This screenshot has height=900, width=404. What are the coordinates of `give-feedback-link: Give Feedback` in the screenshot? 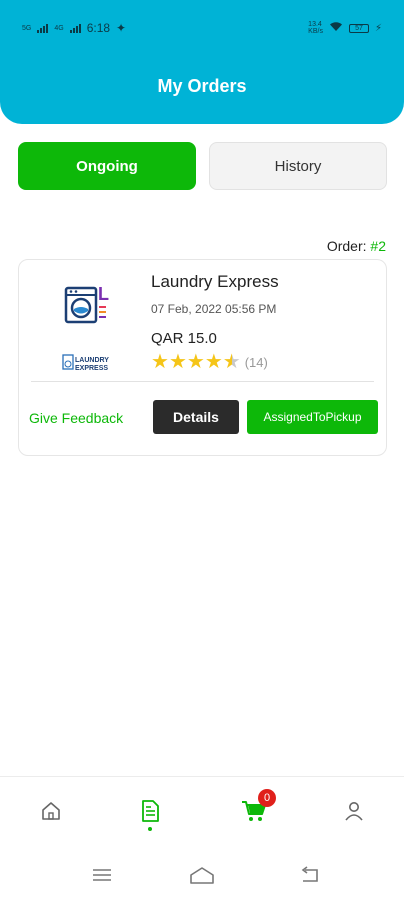 It's located at (76, 418).